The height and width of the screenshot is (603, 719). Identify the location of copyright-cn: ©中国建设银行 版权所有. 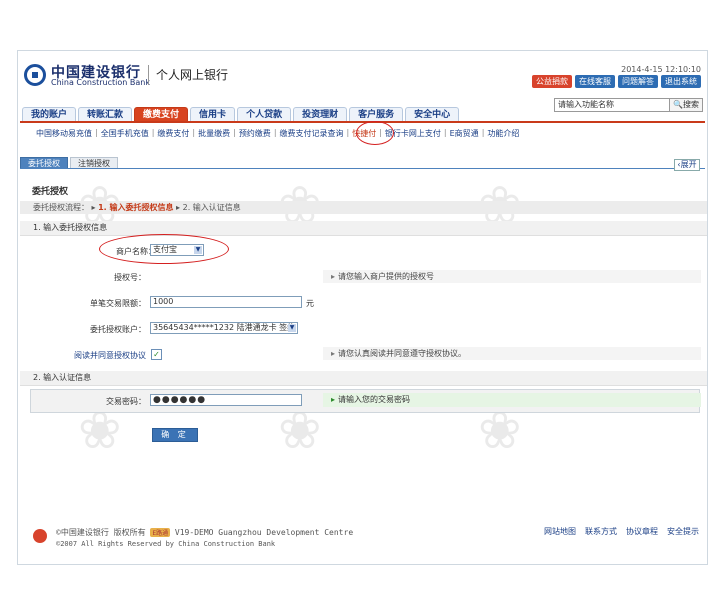
(101, 532).